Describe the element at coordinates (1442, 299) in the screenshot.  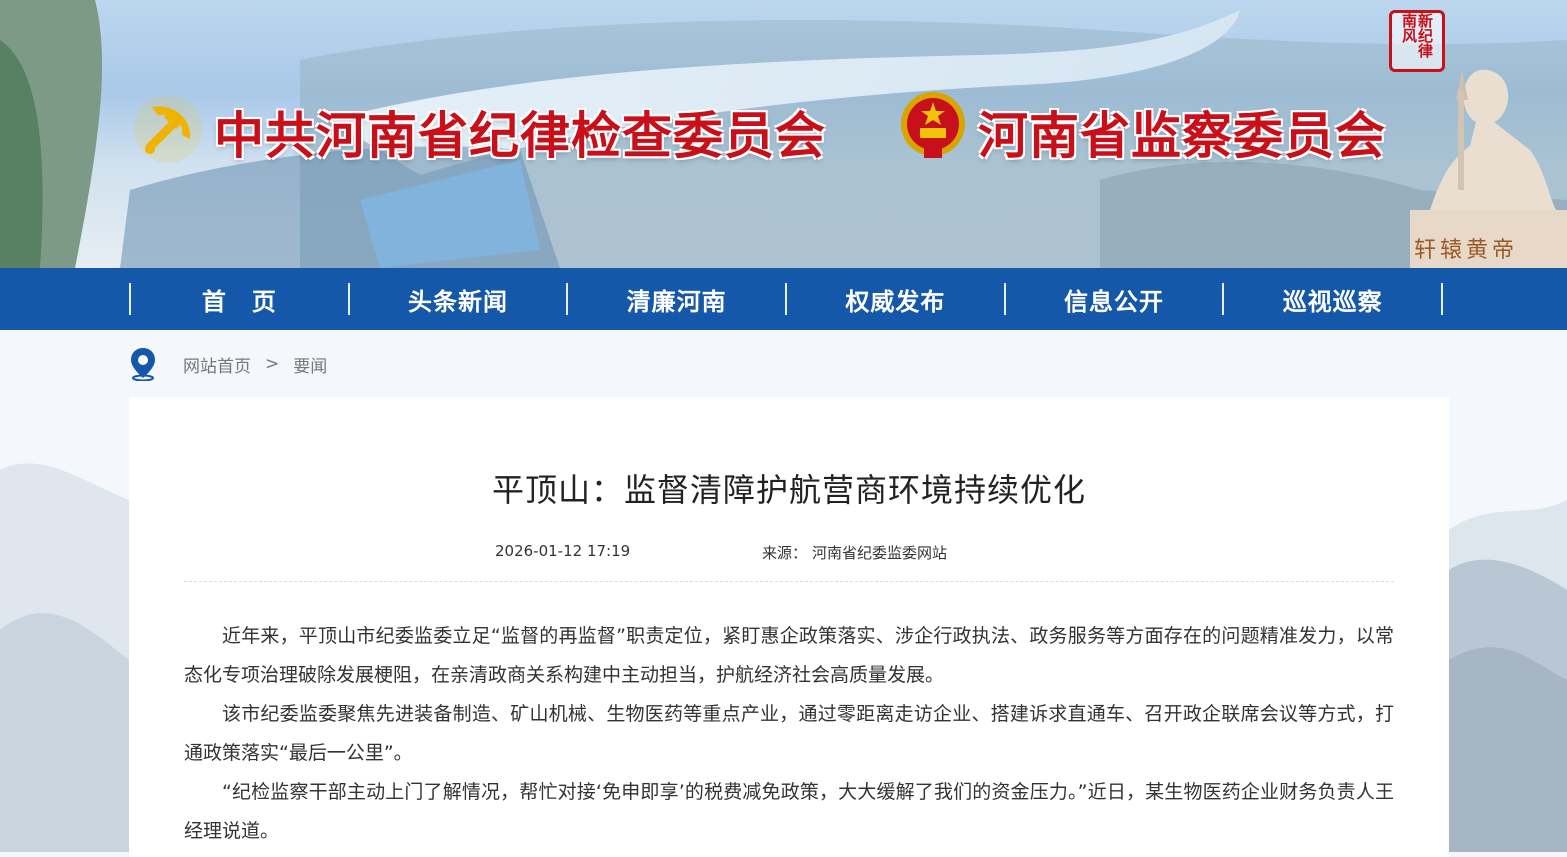
I see `nav-divider` at that location.